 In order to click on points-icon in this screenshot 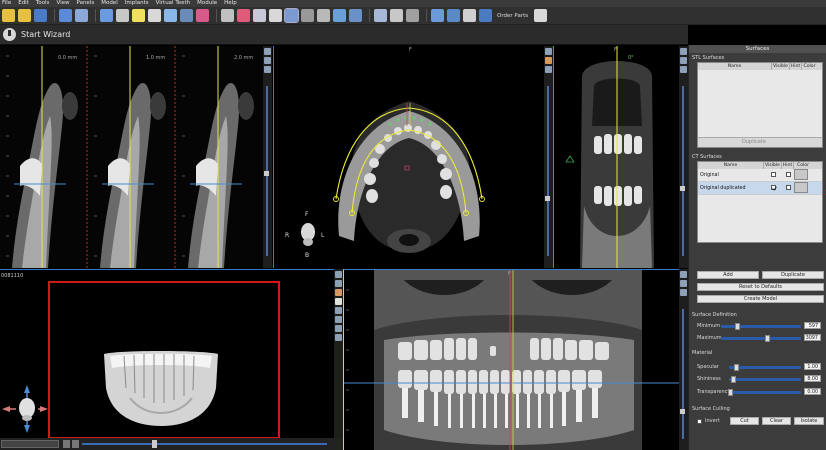, I will do `click(170, 15)`.